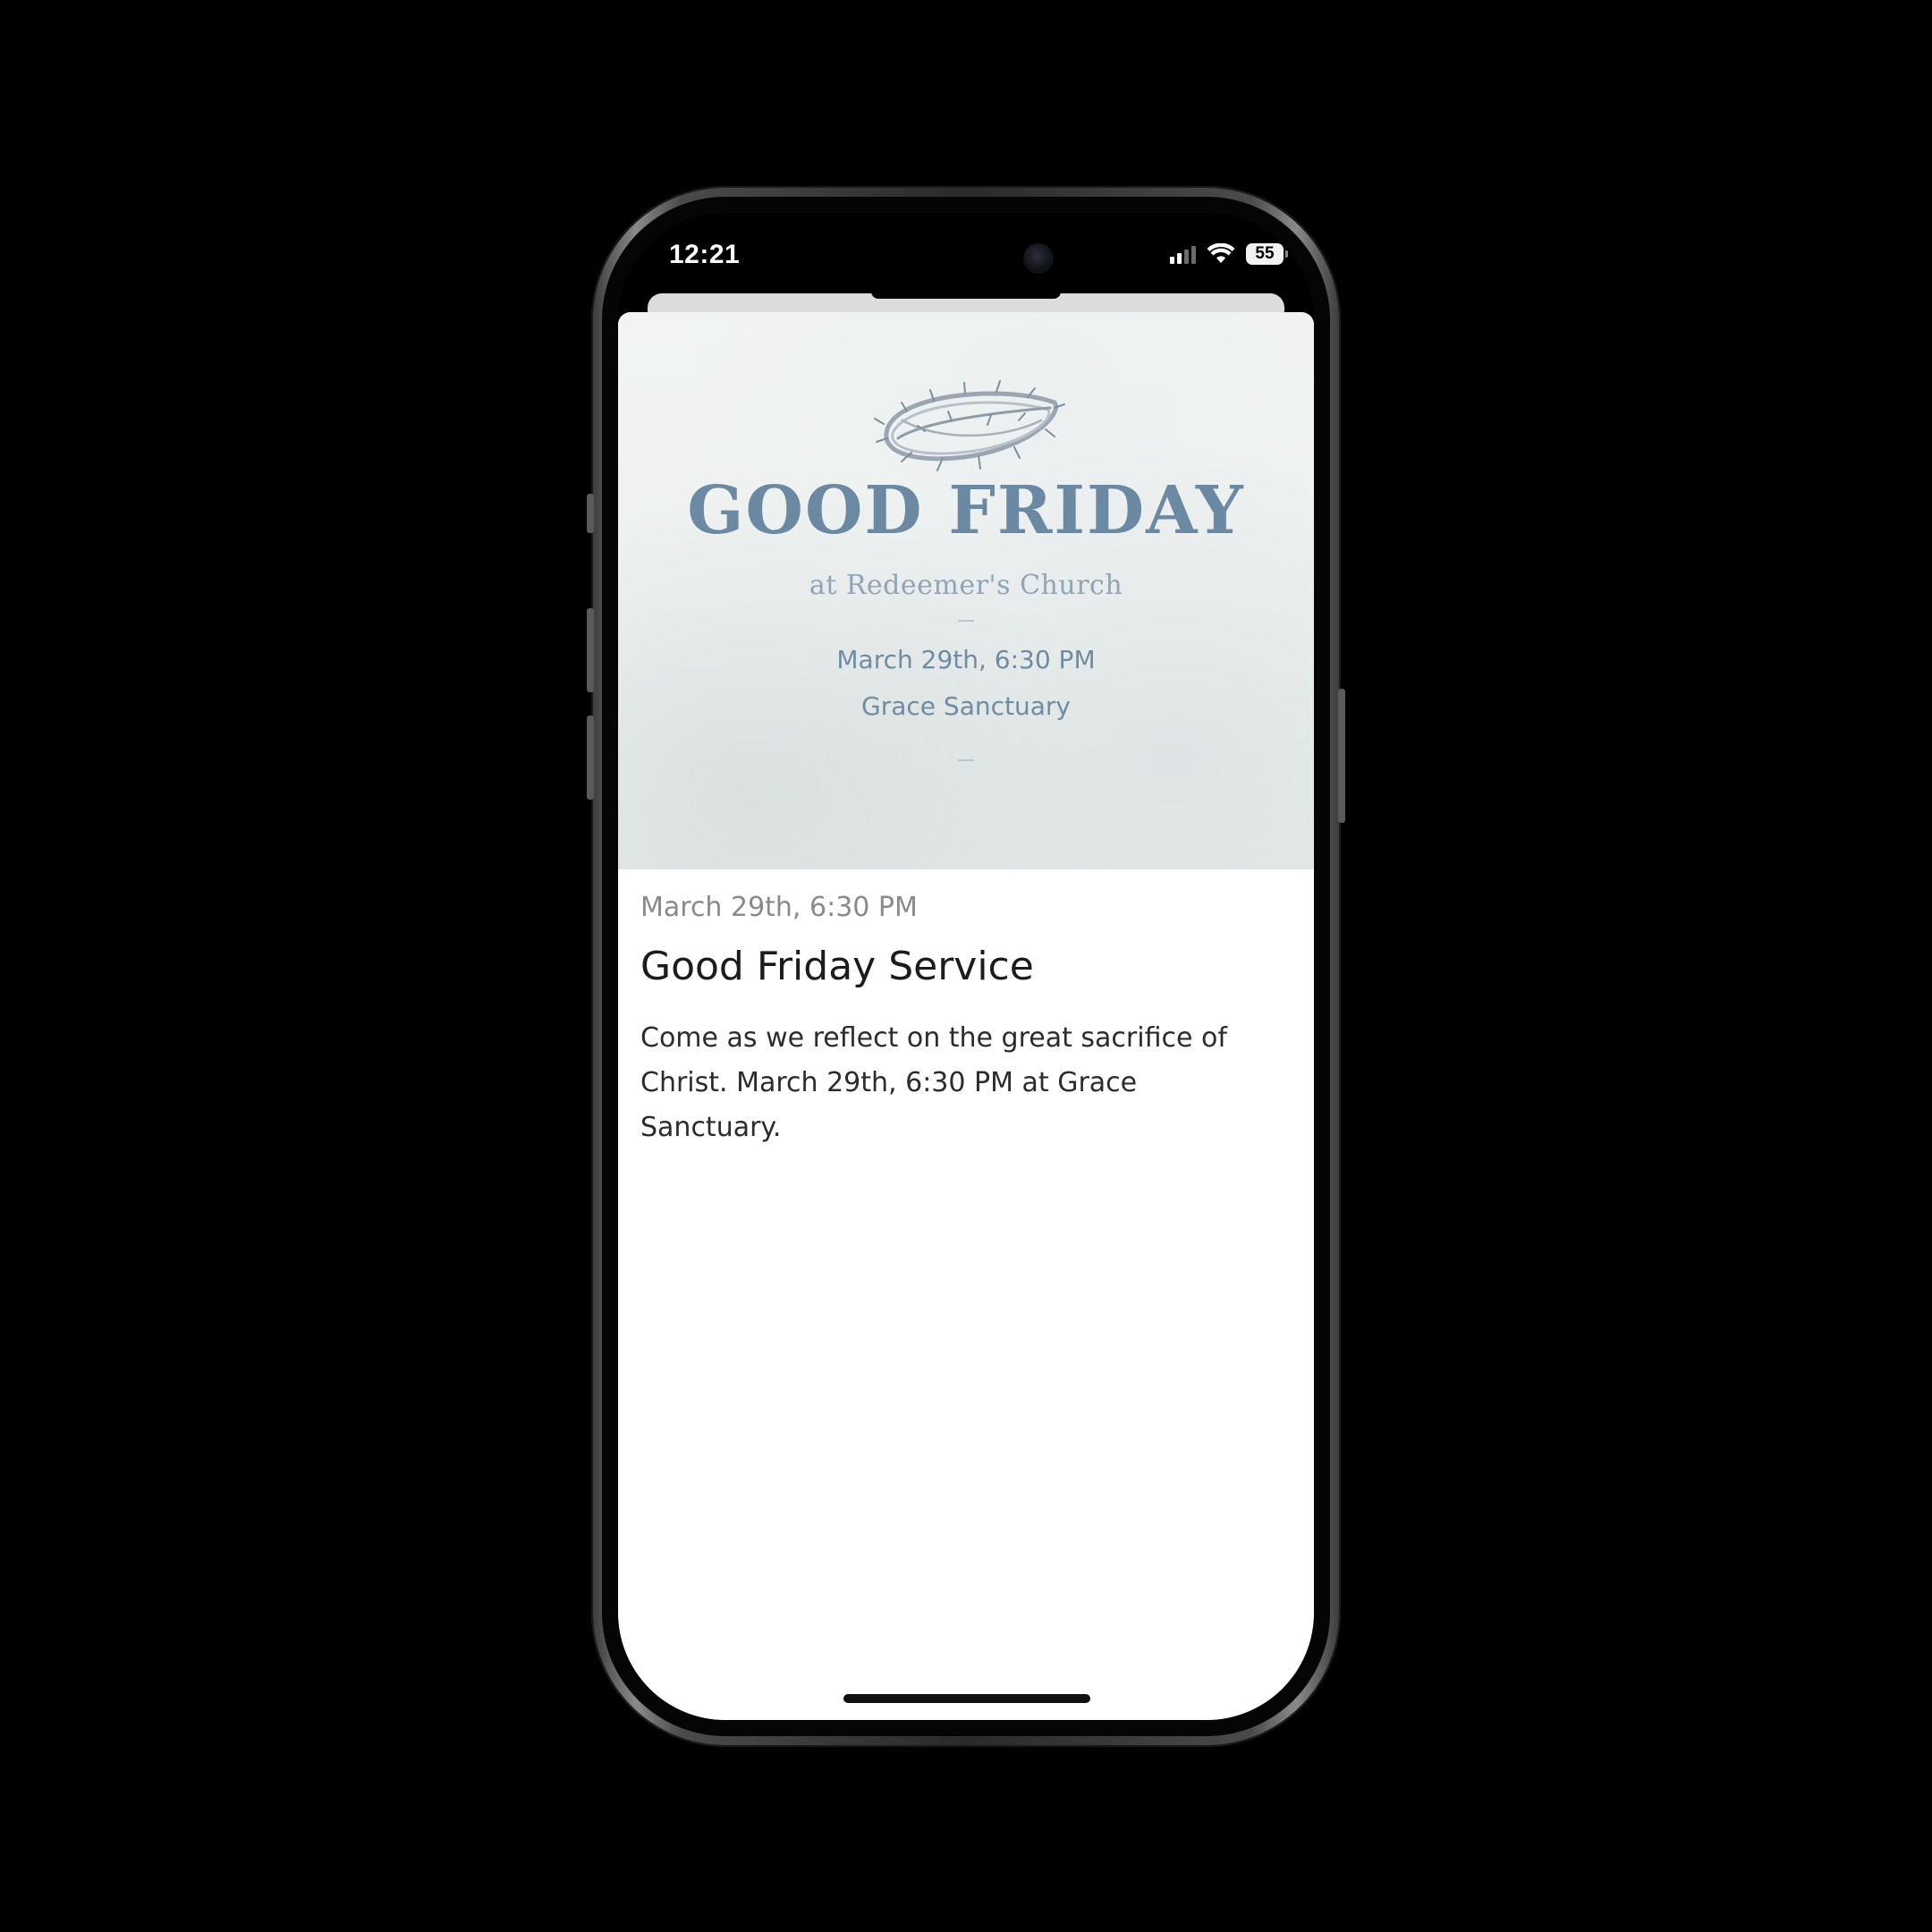 Image resolution: width=1932 pixels, height=1932 pixels. What do you see at coordinates (1183, 254) in the screenshot?
I see `signal-icon` at bounding box center [1183, 254].